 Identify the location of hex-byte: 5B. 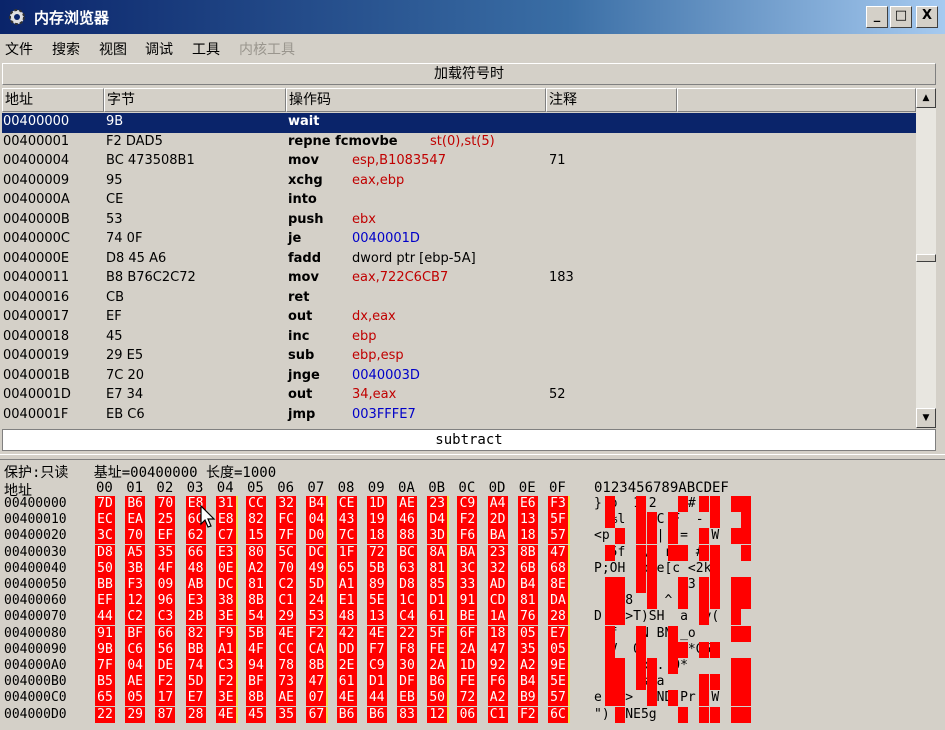
(376, 568).